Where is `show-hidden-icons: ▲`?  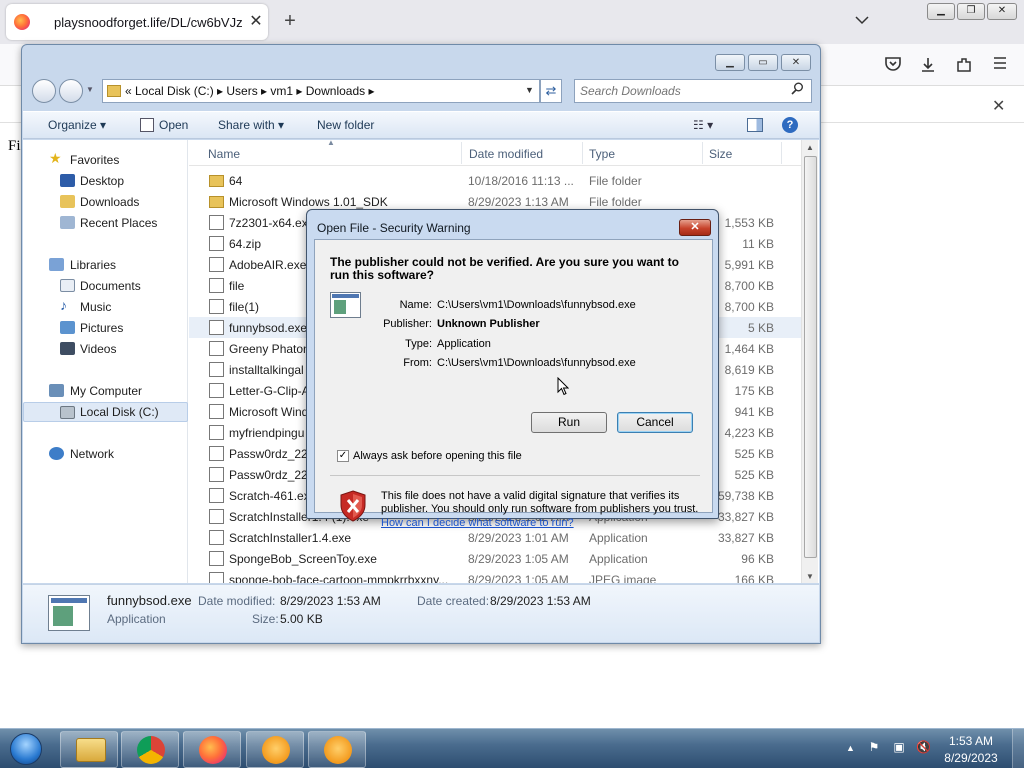 show-hidden-icons: ▲ is located at coordinates (850, 748).